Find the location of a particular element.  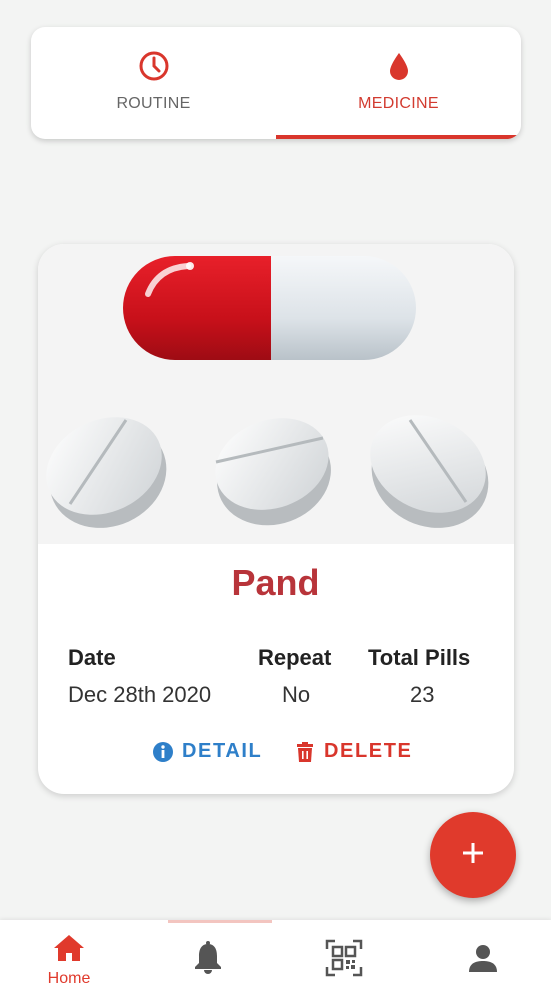

trash-icon is located at coordinates (305, 752).